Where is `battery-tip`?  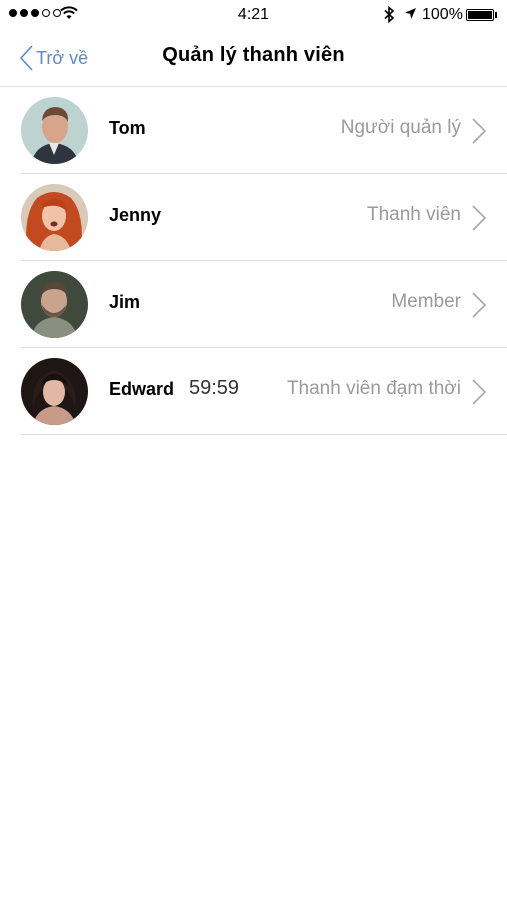 battery-tip is located at coordinates (496, 15).